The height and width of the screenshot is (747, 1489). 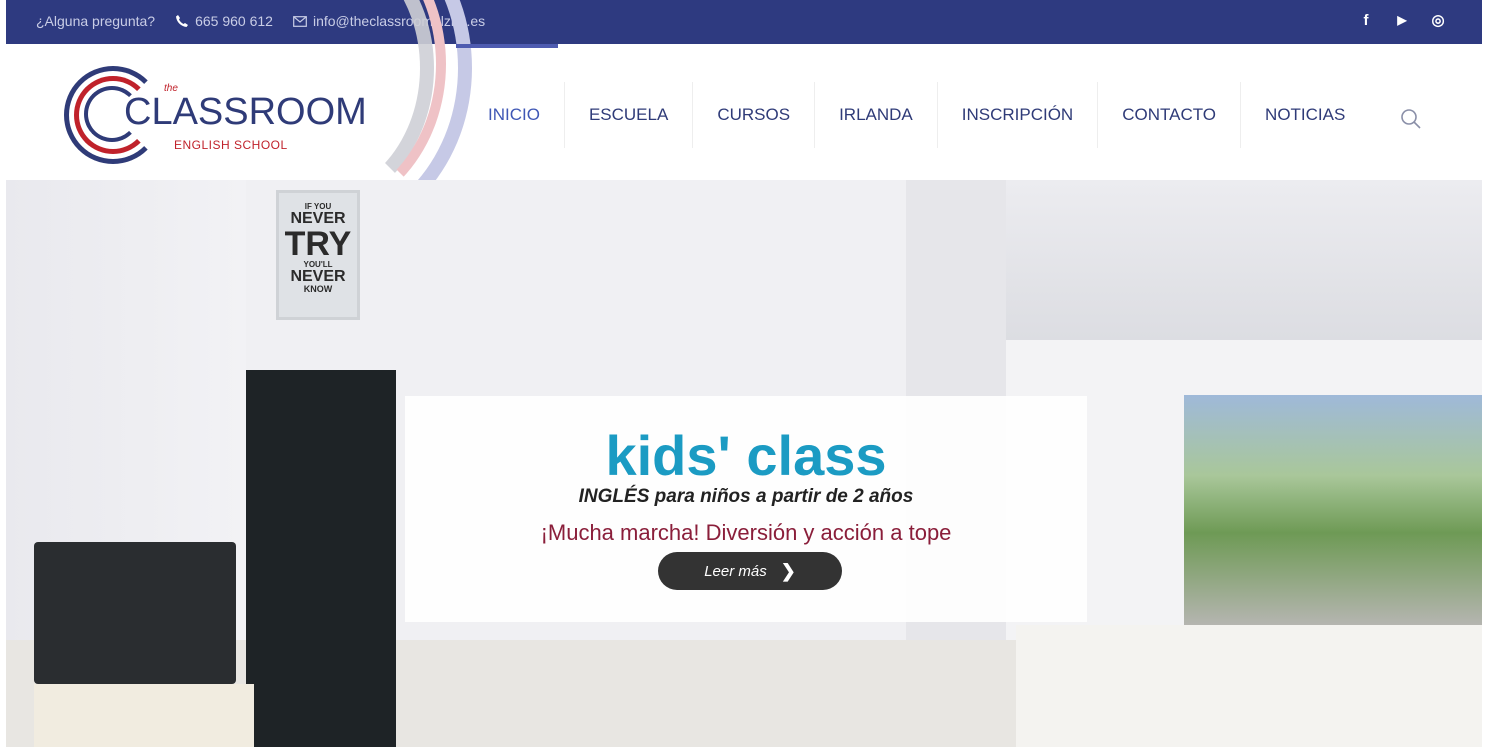 What do you see at coordinates (135, 613) in the screenshot?
I see `photo-drawers` at bounding box center [135, 613].